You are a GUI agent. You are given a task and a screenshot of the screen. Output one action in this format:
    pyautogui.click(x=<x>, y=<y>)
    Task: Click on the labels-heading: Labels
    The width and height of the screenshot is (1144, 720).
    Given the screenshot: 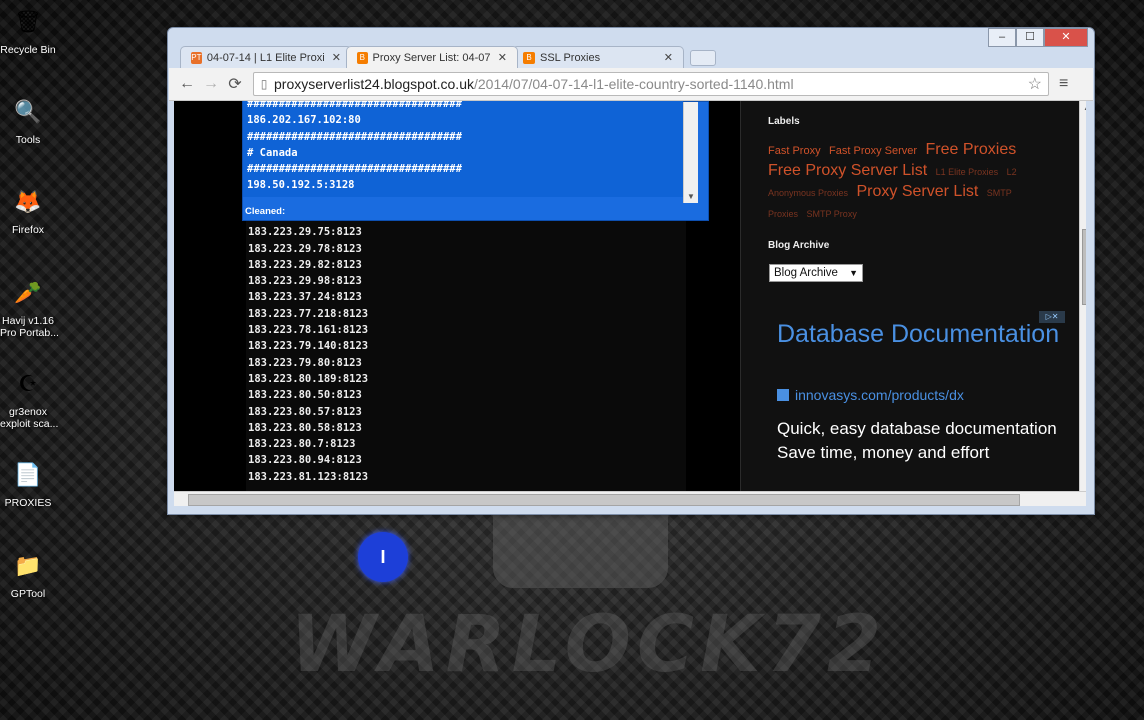 What is the action you would take?
    pyautogui.click(x=784, y=121)
    